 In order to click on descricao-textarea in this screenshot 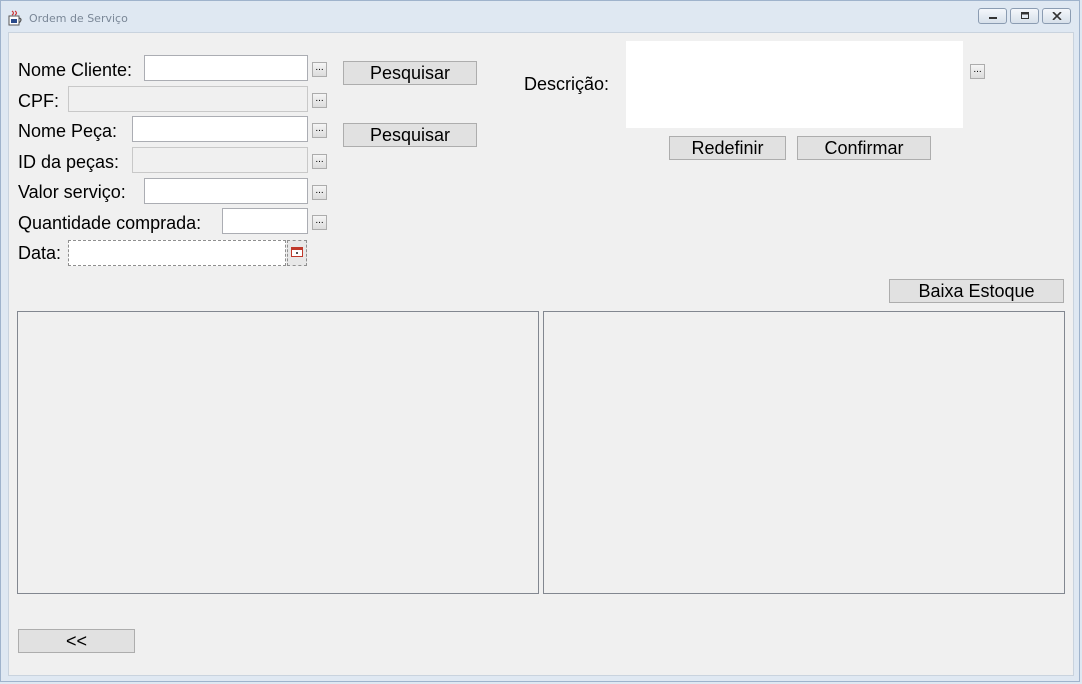, I will do `click(794, 84)`.